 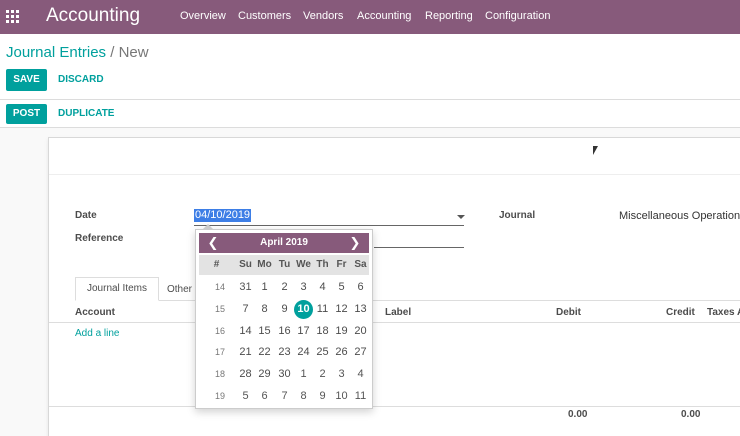 What do you see at coordinates (99, 238) in the screenshot?
I see `reference-label: Reference` at bounding box center [99, 238].